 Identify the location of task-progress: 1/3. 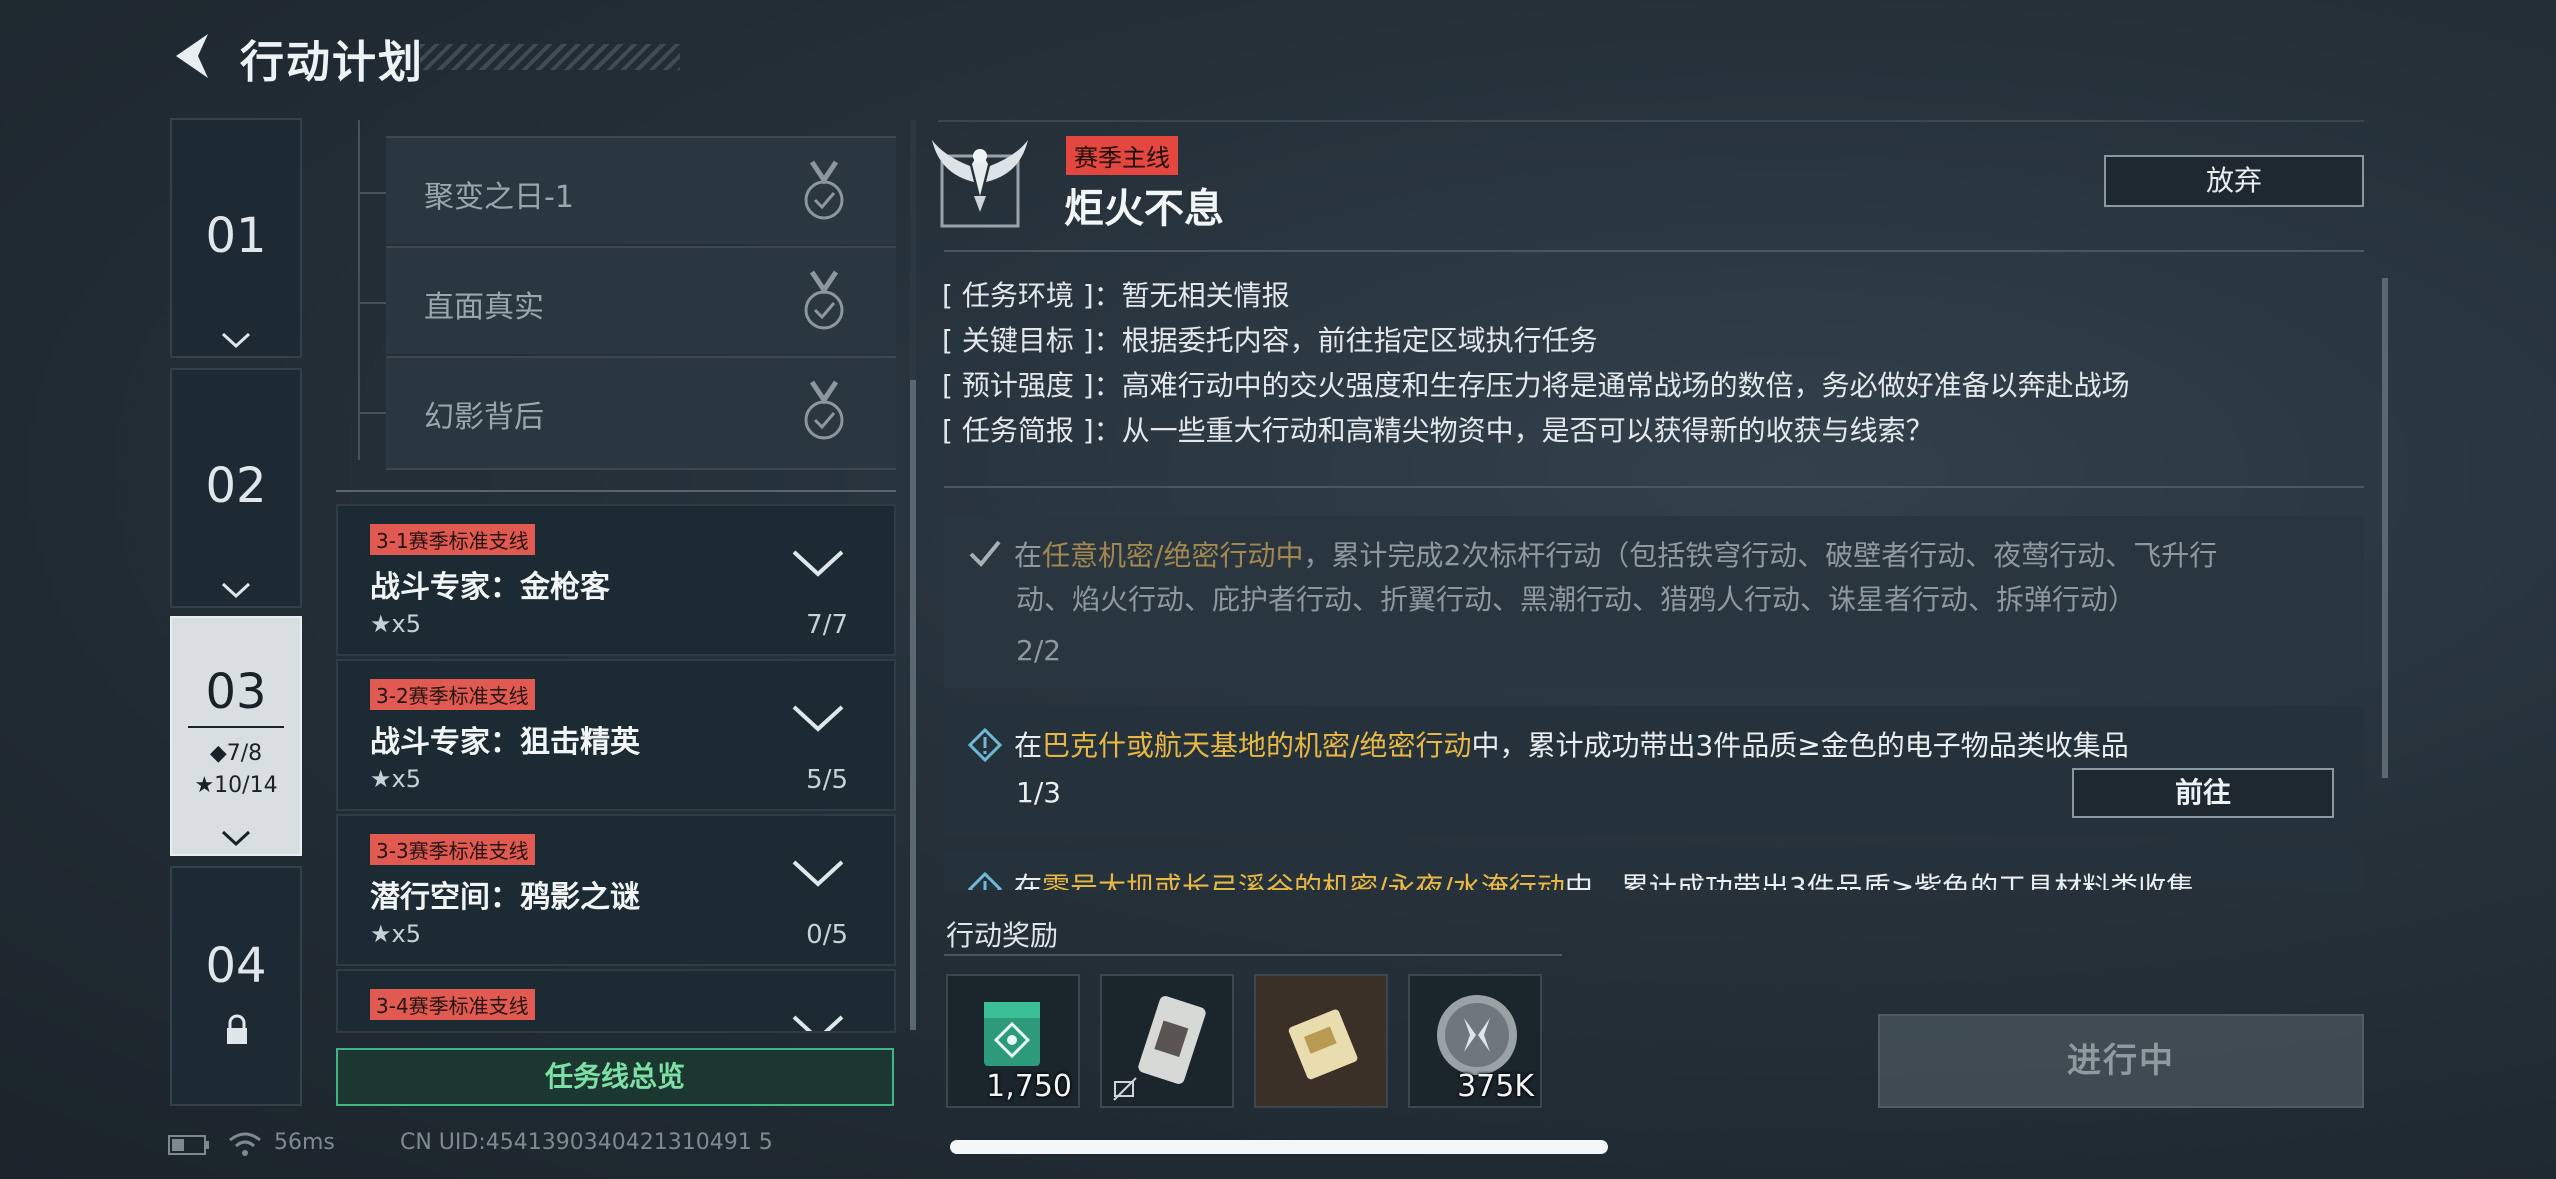
(1039, 792).